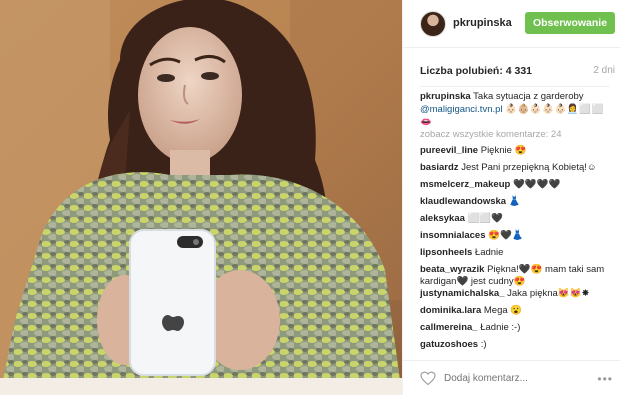  I want to click on comment-username: msmelcerz_makeup, so click(465, 184).